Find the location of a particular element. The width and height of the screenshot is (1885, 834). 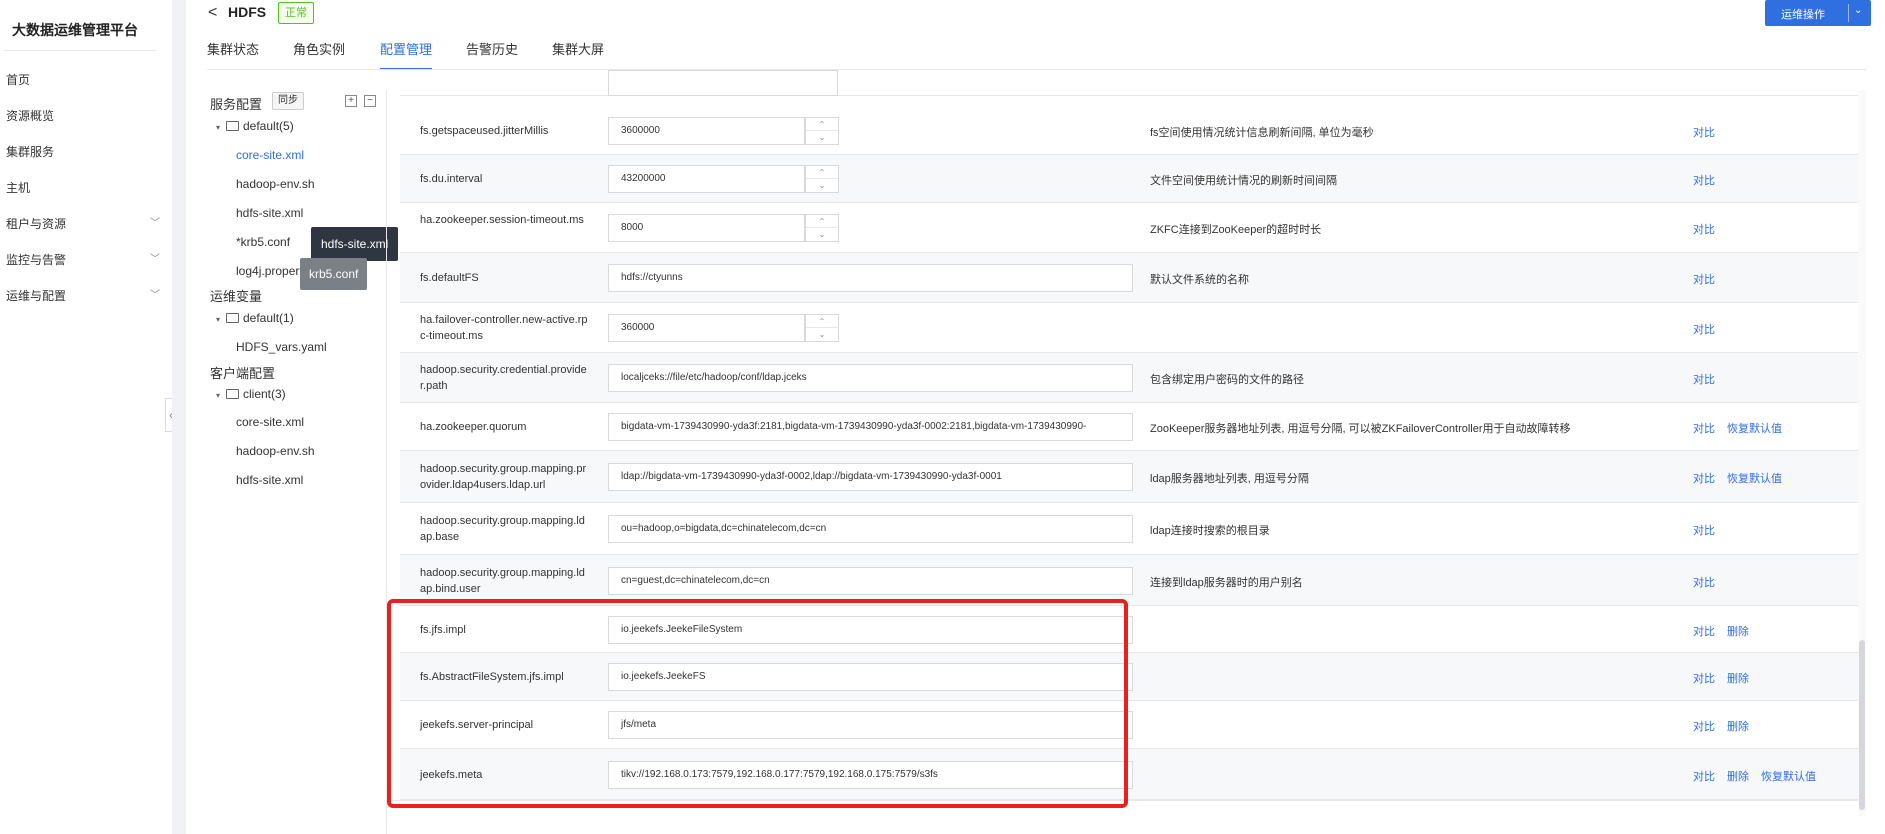

caret-down-icon: ▾ is located at coordinates (218, 395).